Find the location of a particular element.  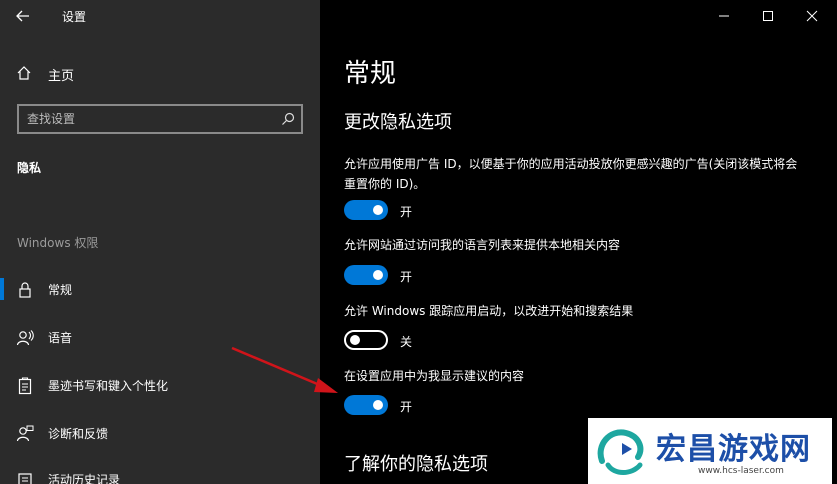

back-button is located at coordinates (23, 16).